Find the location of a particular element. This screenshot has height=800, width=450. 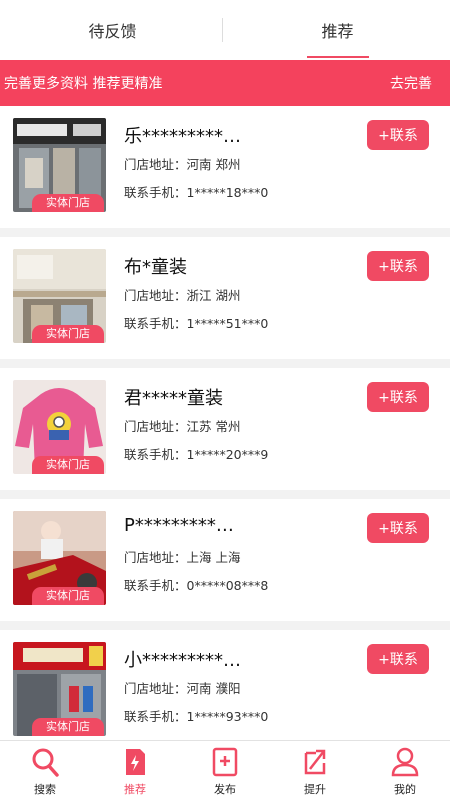

store-phone: 联系手机：1*****93***0 is located at coordinates (196, 715).